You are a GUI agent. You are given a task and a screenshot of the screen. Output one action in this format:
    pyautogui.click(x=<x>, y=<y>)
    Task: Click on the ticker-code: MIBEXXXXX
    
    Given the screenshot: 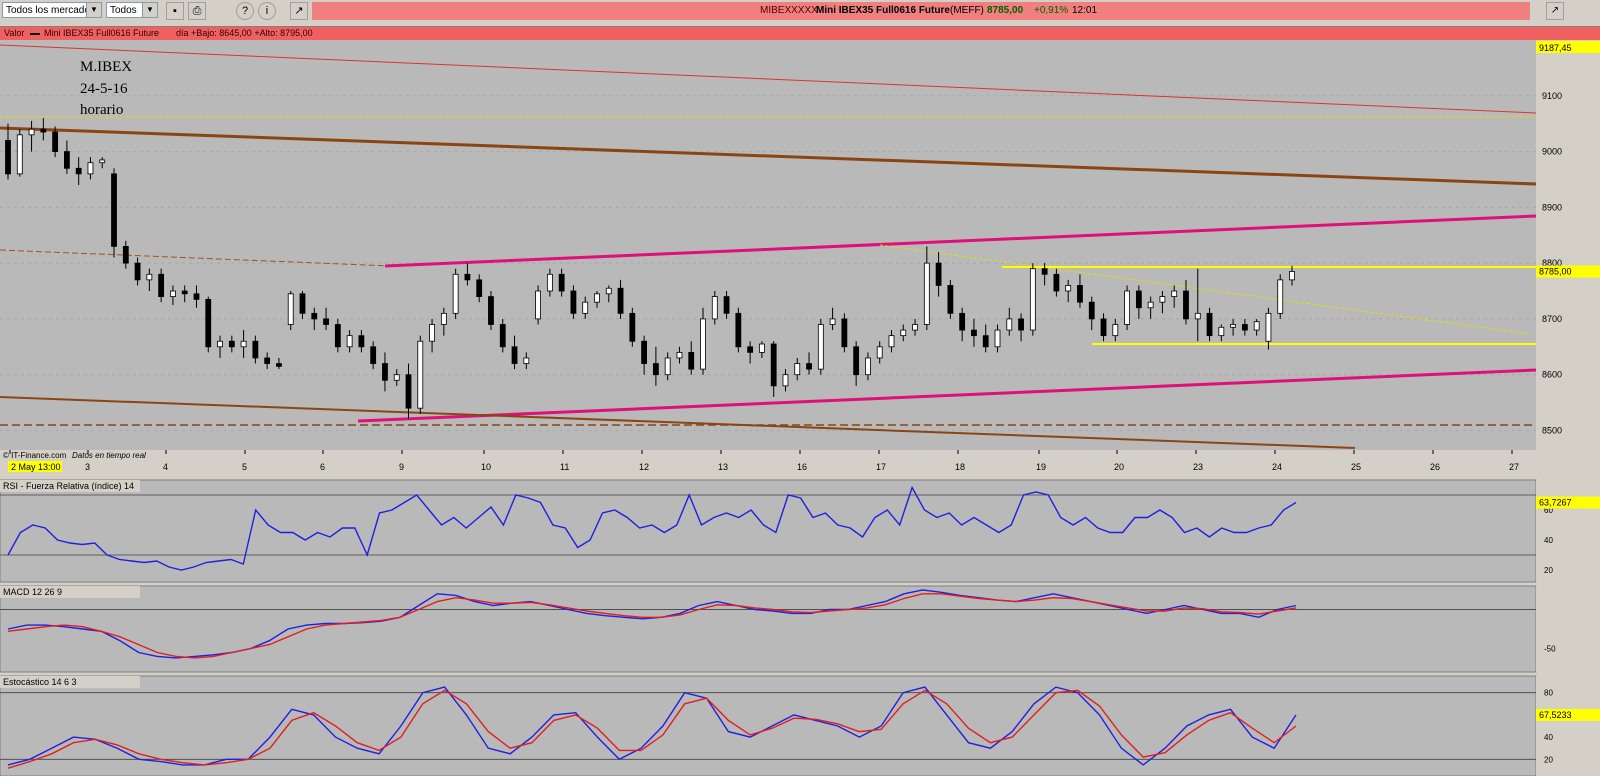 What is the action you would take?
    pyautogui.click(x=789, y=10)
    